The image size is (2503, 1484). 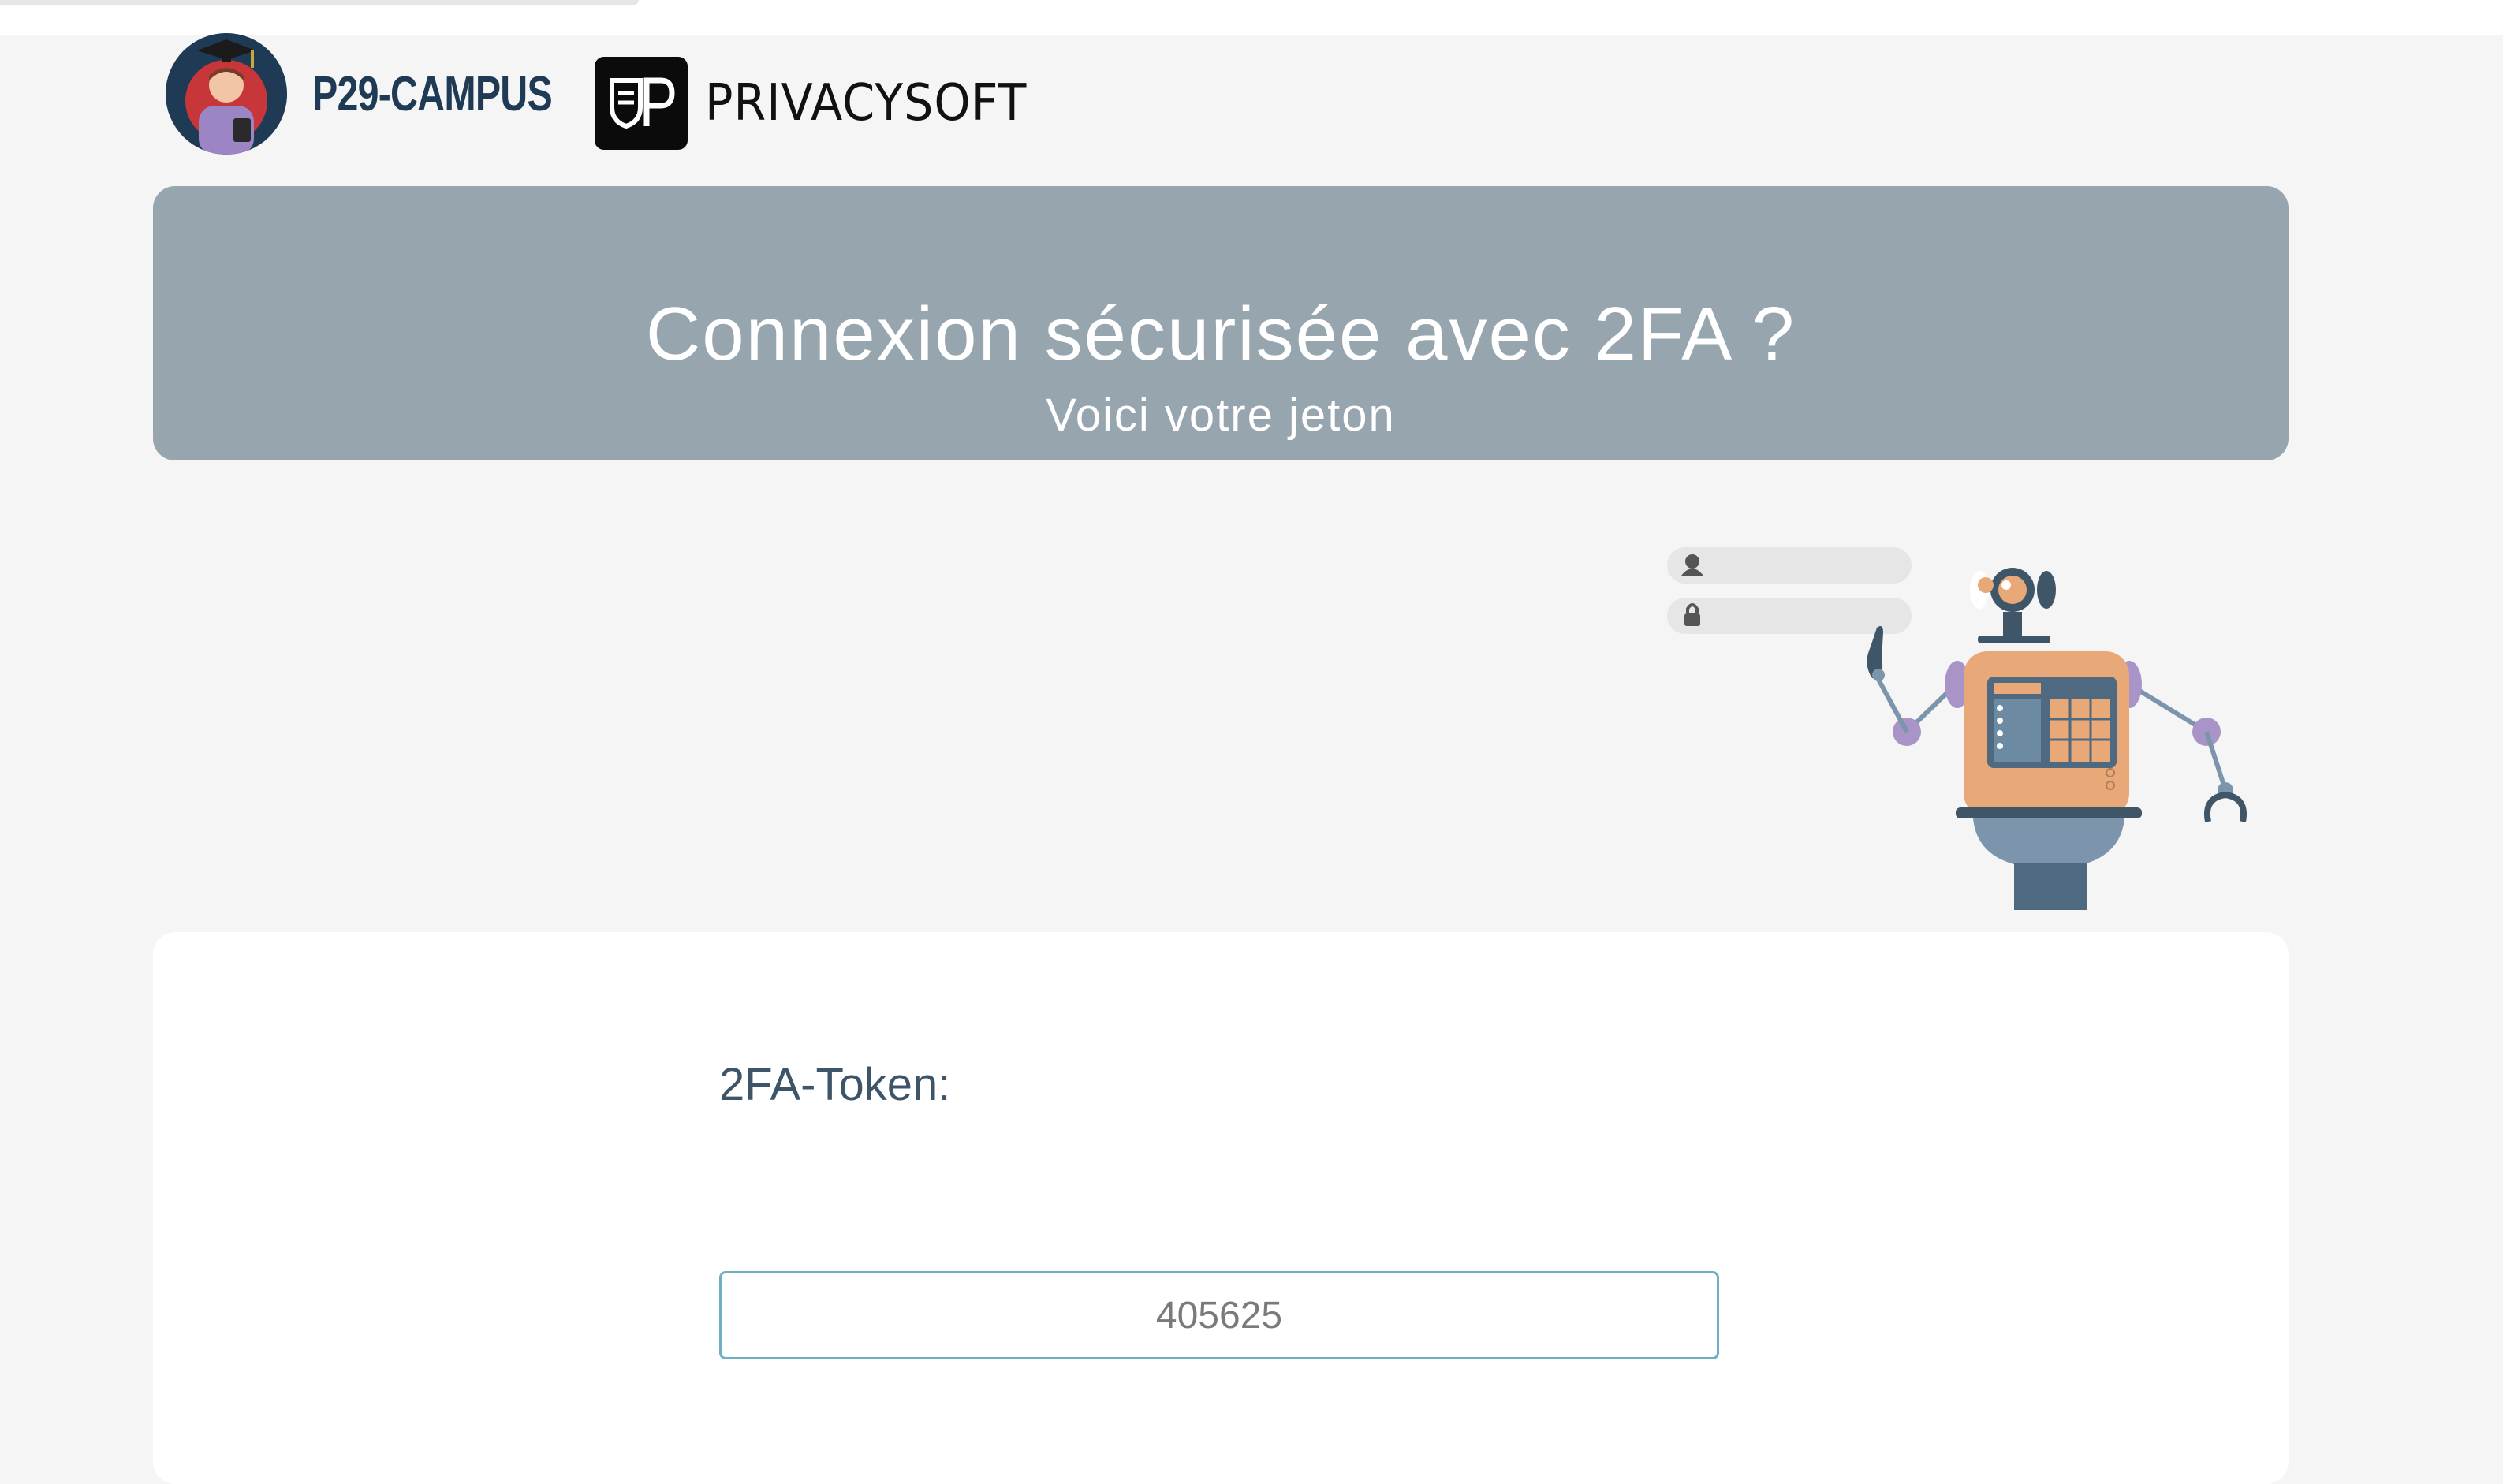 What do you see at coordinates (432, 93) in the screenshot?
I see `campus-logo-text: P29-CAMPUS` at bounding box center [432, 93].